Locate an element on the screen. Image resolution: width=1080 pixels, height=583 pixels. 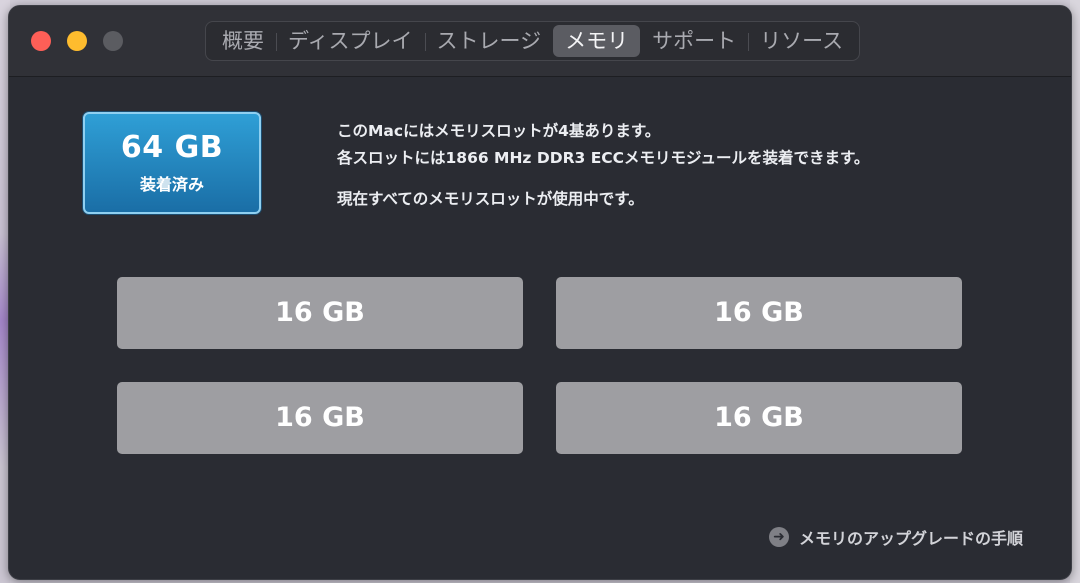
tab-overview: 概要 is located at coordinates (243, 41).